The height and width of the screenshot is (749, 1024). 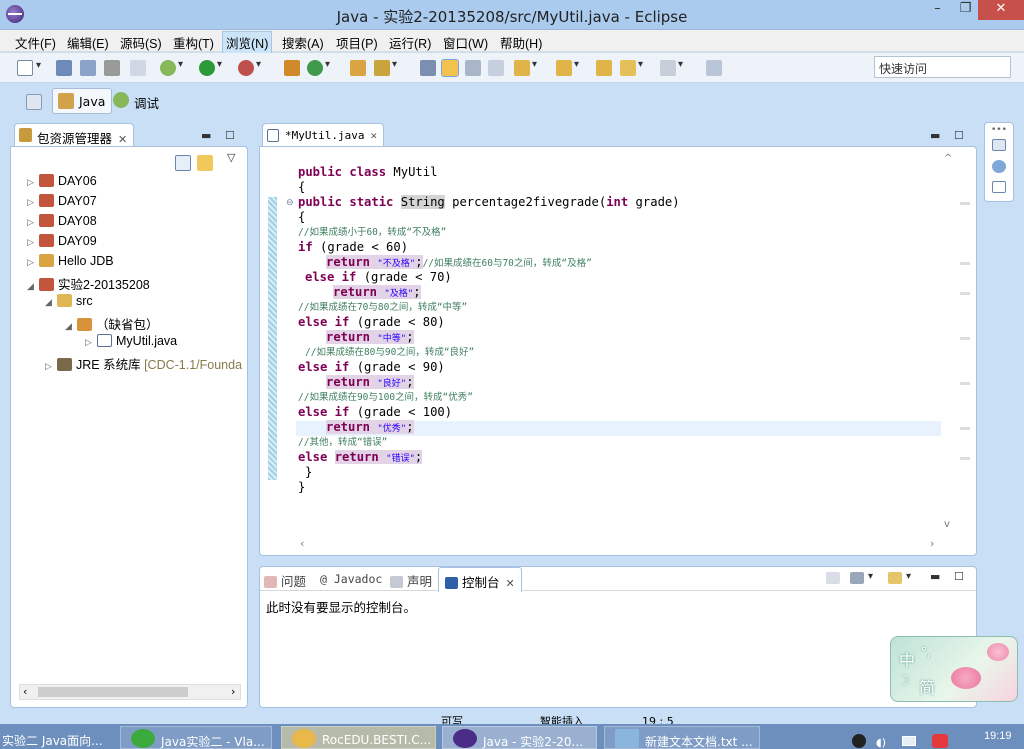 I want to click on tree-item-day06: ▷ DAY06, so click(x=62, y=183).